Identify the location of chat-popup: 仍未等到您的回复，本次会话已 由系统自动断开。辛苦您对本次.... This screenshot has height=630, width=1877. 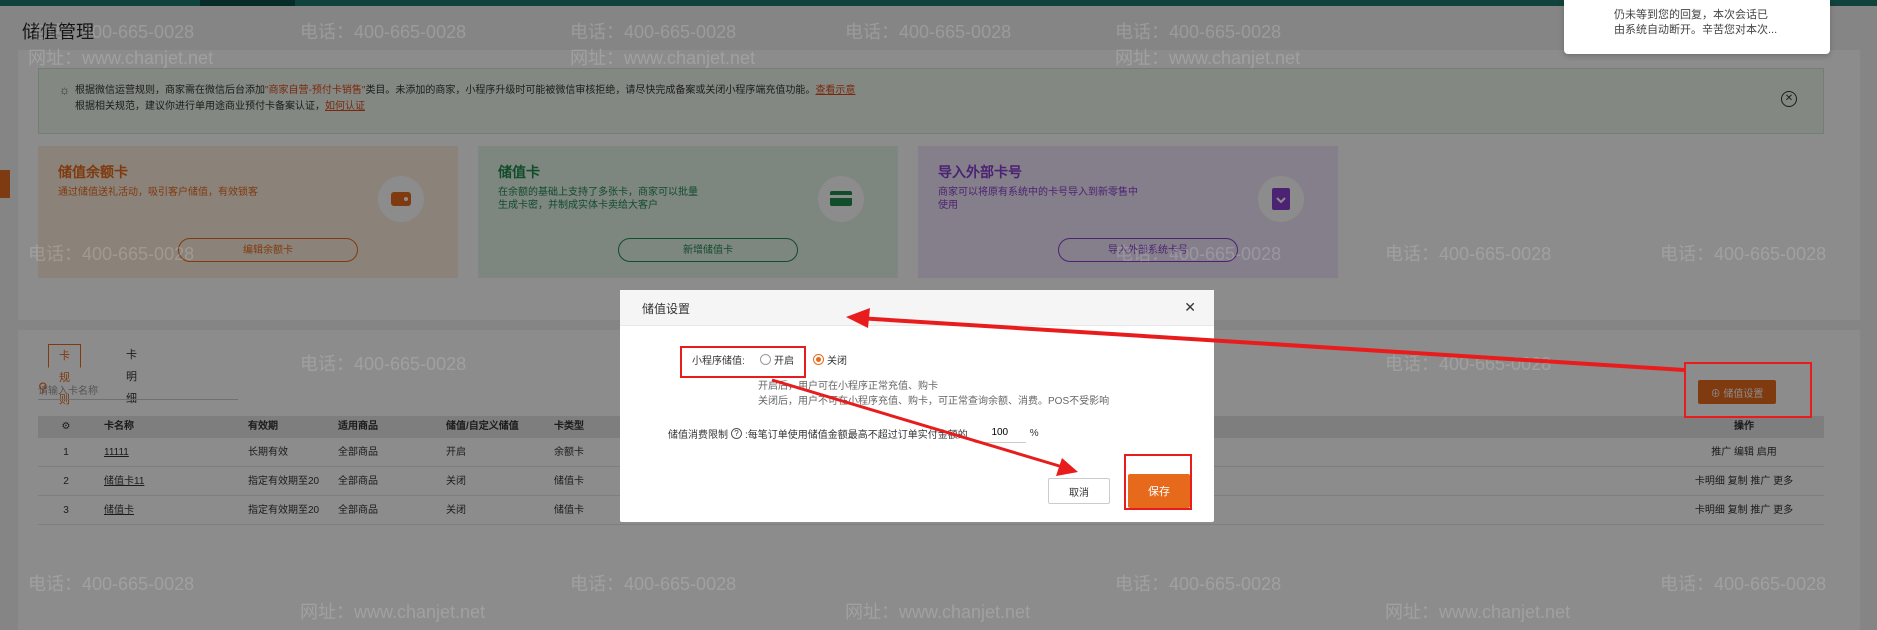
(1697, 27).